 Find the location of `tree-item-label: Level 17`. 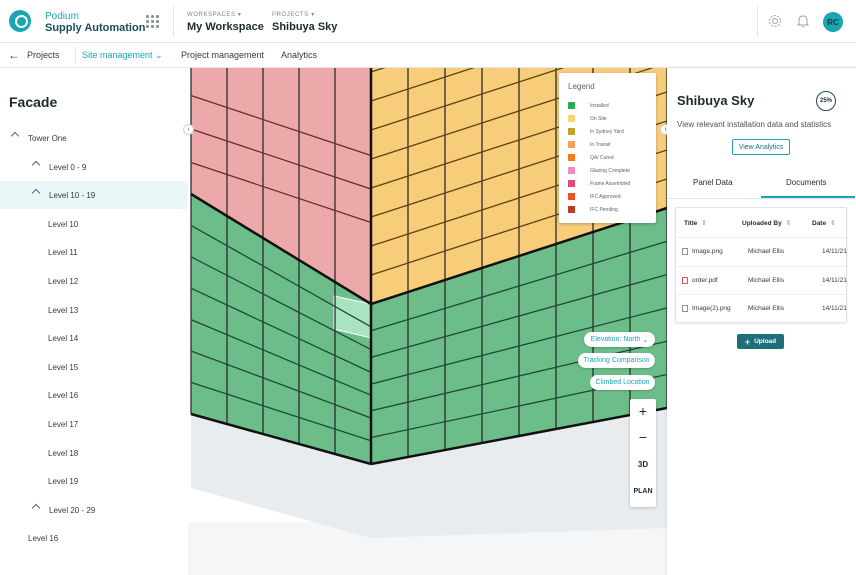

tree-item-label: Level 17 is located at coordinates (63, 424).